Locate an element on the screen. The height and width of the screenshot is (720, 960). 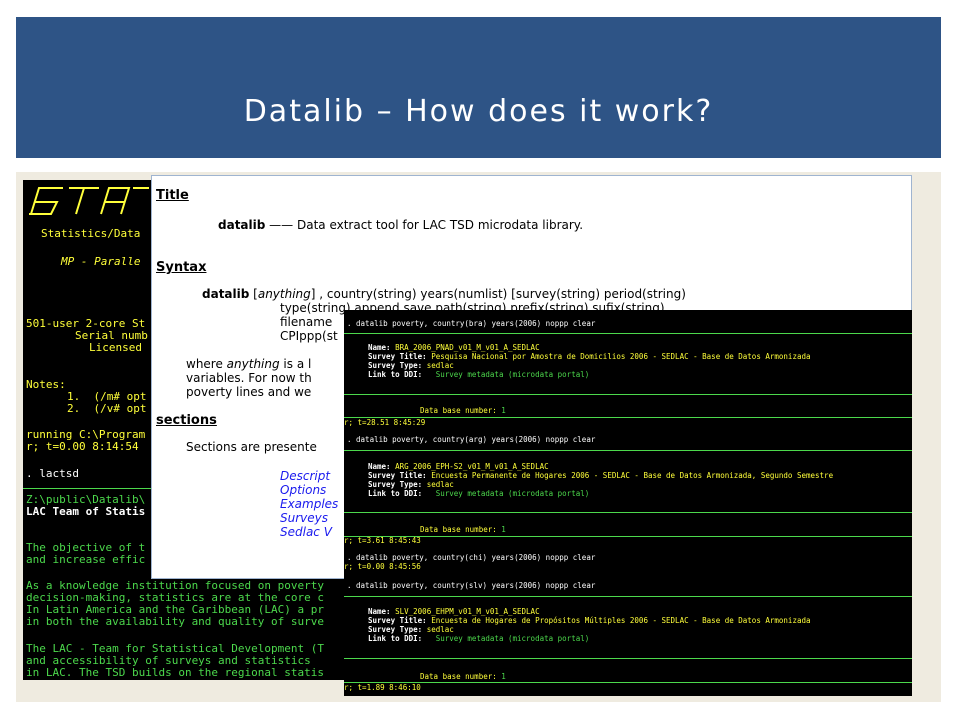
link-options: Options is located at coordinates (303, 490).